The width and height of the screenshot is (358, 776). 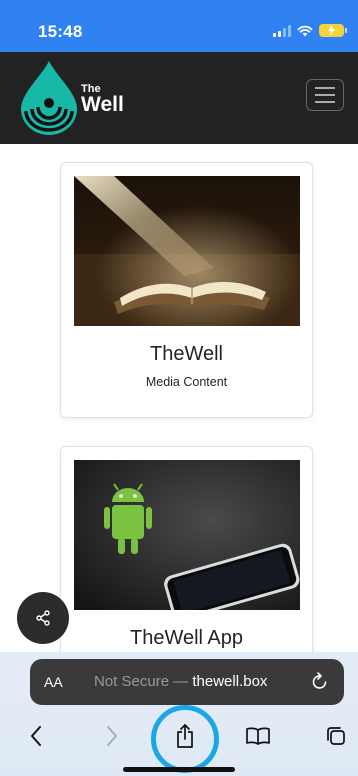 I want to click on url-display: Not Secure — thewell.box, so click(x=180, y=681).